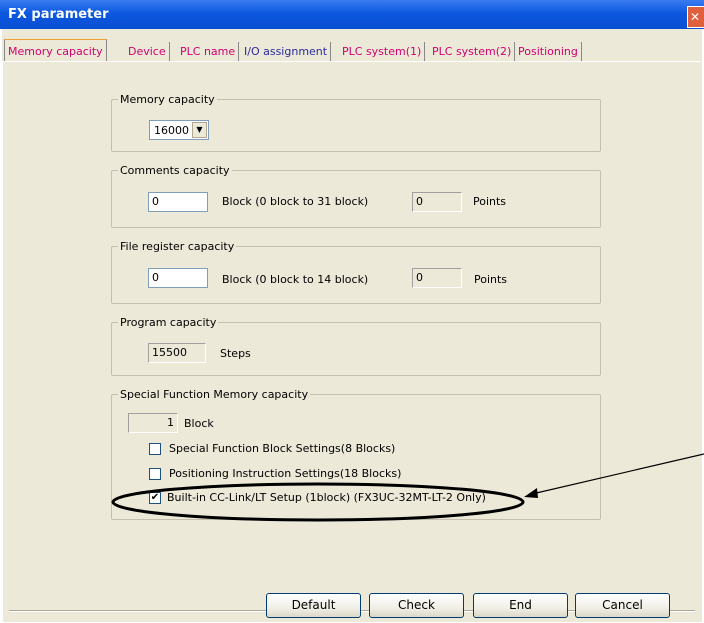  I want to click on program-capacity-label: Program capacity, so click(168, 322).